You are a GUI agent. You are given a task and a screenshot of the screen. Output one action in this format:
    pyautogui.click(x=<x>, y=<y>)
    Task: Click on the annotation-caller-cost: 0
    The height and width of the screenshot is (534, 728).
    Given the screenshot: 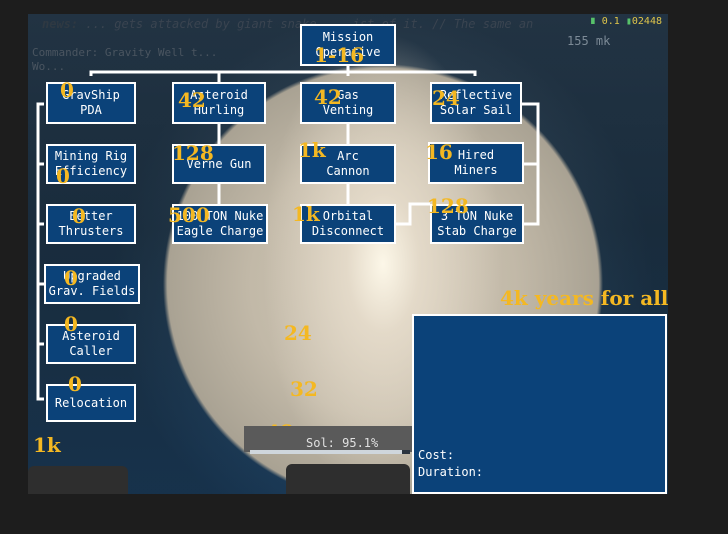 What is the action you would take?
    pyautogui.click(x=71, y=324)
    